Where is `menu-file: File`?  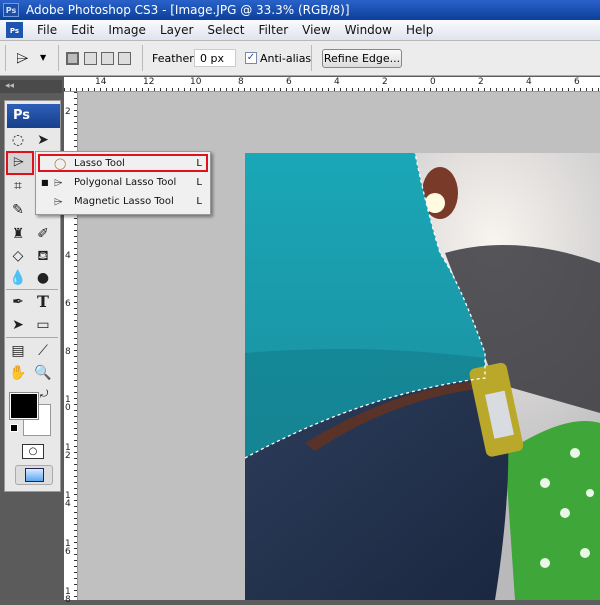 menu-file: File is located at coordinates (47, 30).